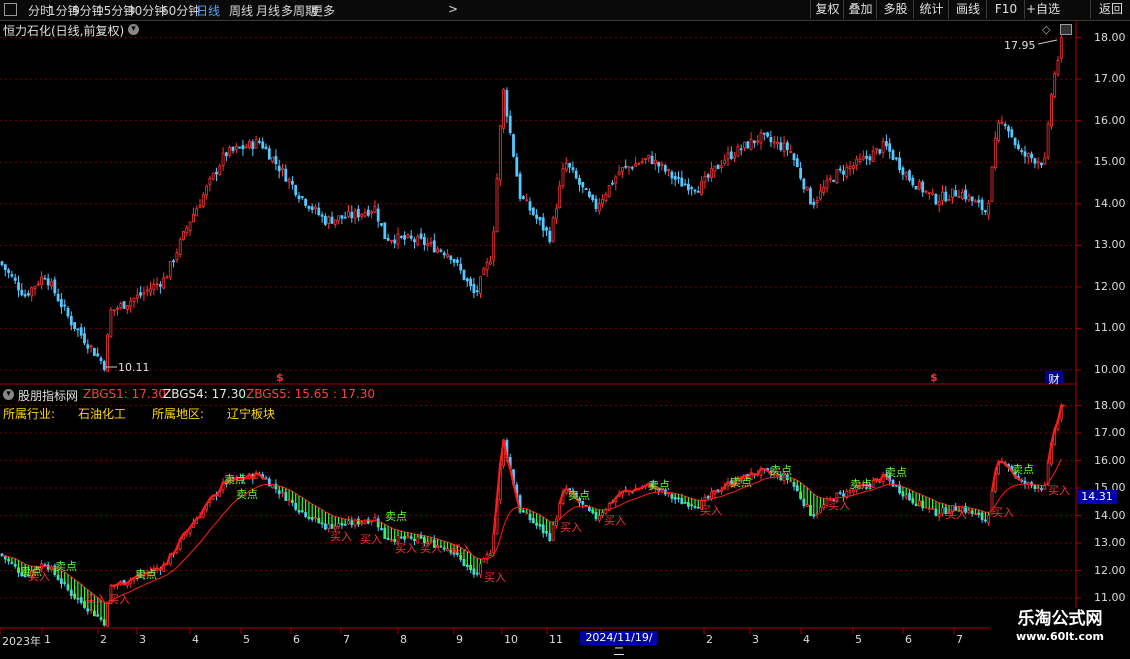 The height and width of the screenshot is (659, 1130). What do you see at coordinates (296, 639) in the screenshot?
I see `x-tick-label: 6` at bounding box center [296, 639].